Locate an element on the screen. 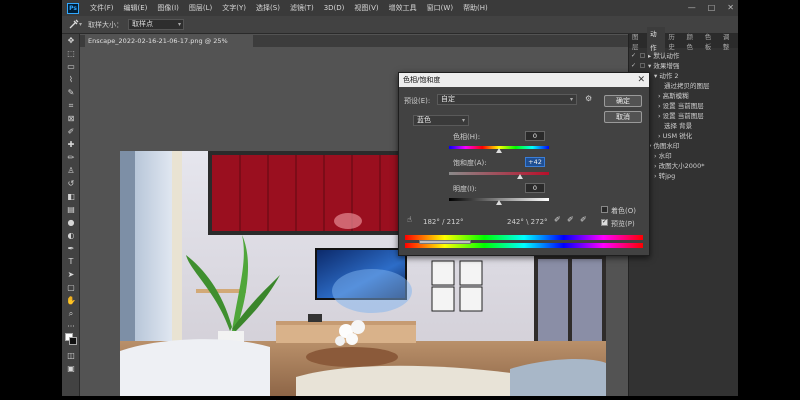 The height and width of the screenshot is (400, 800). window-controls: — □ ✕ is located at coordinates (711, 7).